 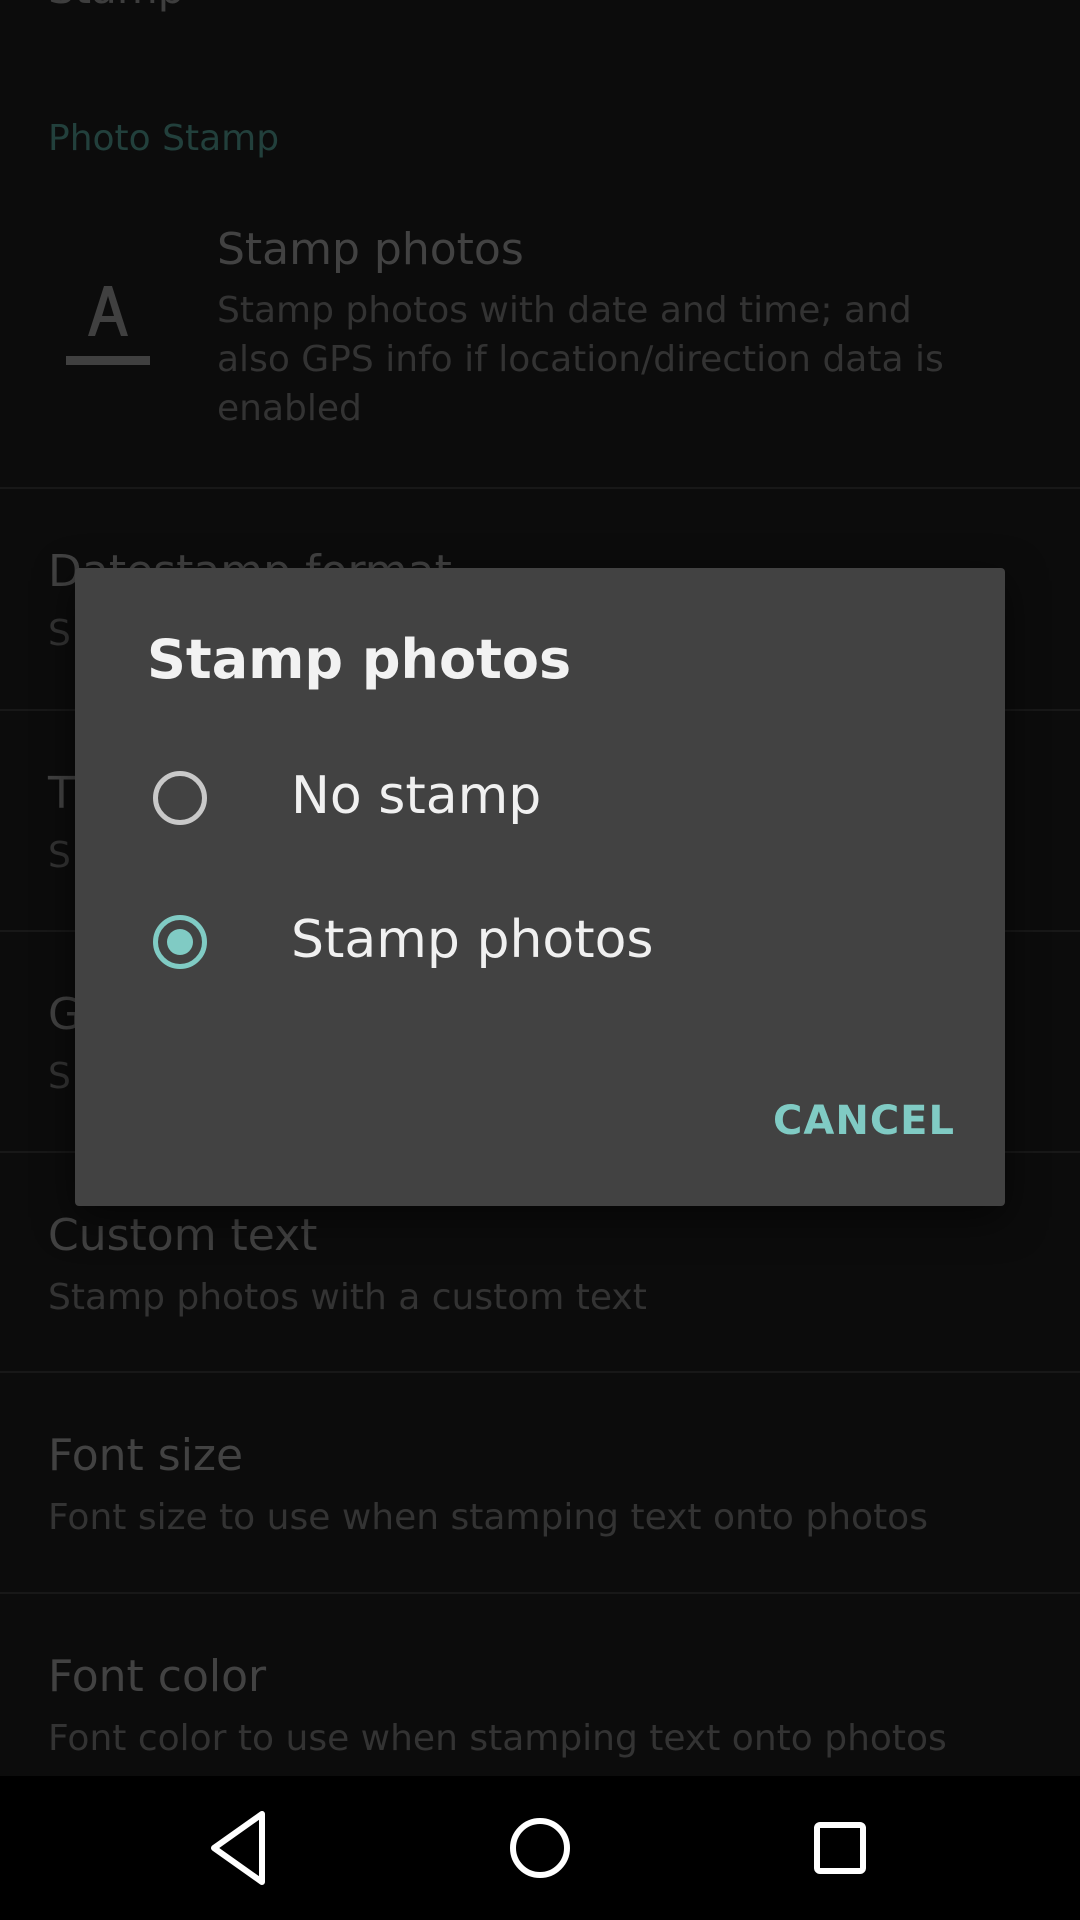 I want to click on option-label: Stamp photos, so click(x=472, y=940).